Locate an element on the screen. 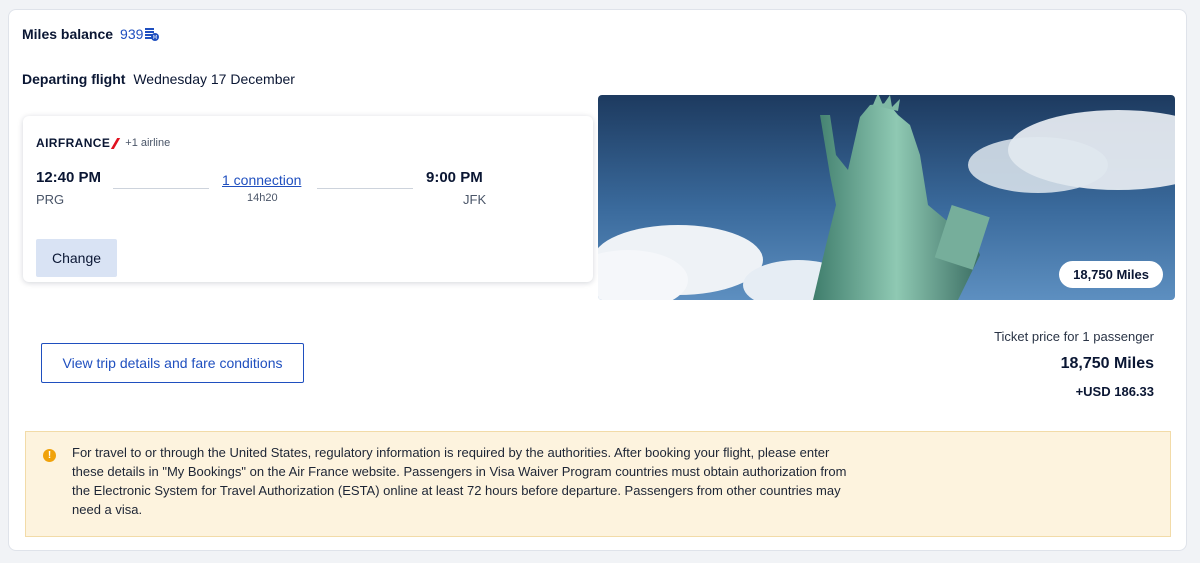  departing-date: Wednesday 17 December is located at coordinates (214, 79).